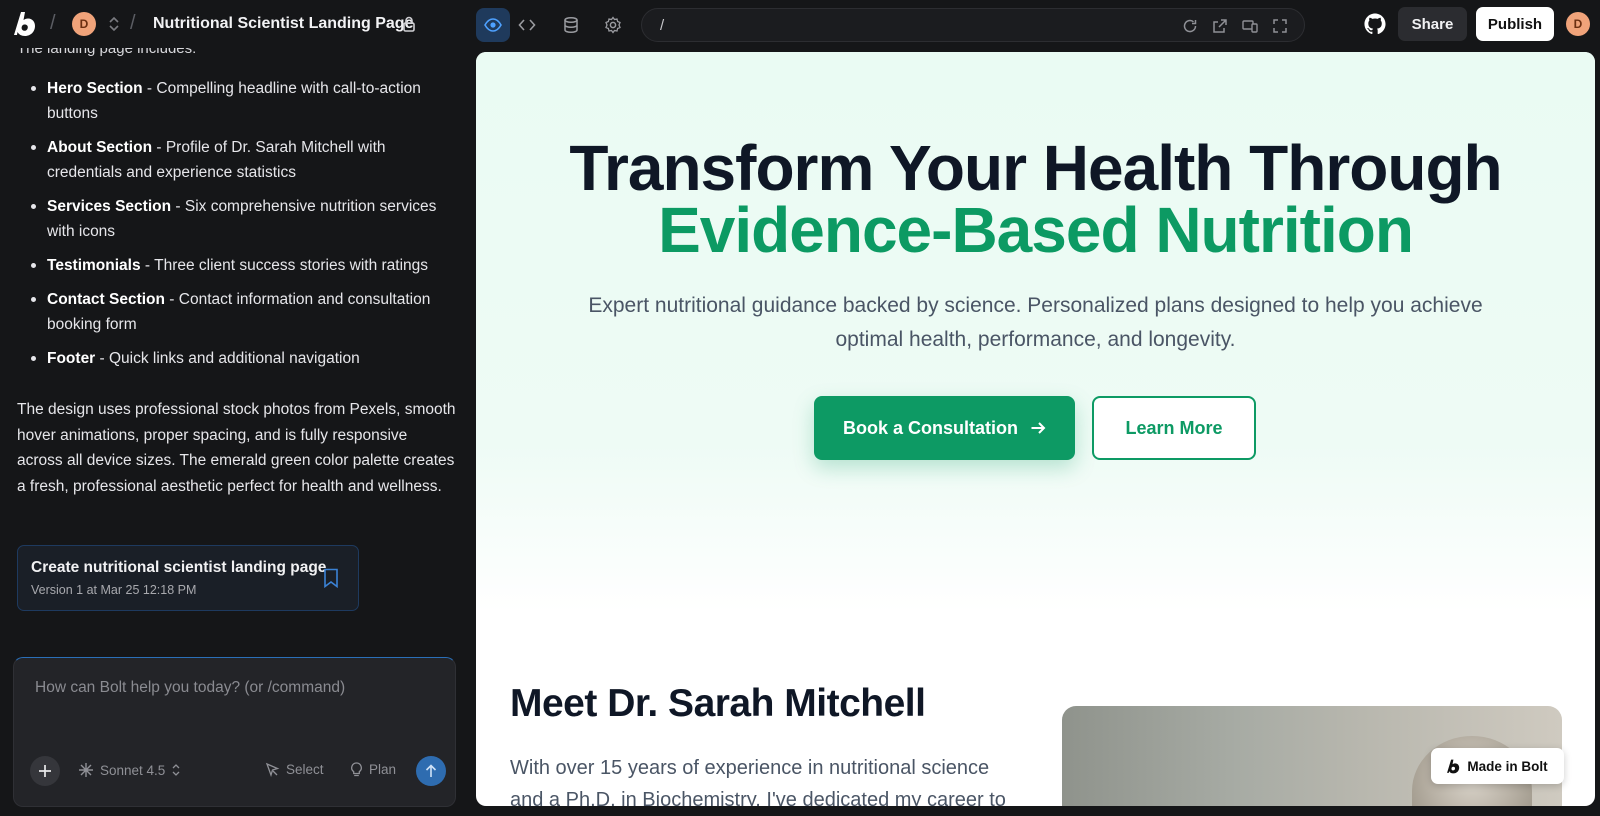 The width and height of the screenshot is (1600, 816). Describe the element at coordinates (106, 299) in the screenshot. I see `feature-name: Contact Section` at that location.